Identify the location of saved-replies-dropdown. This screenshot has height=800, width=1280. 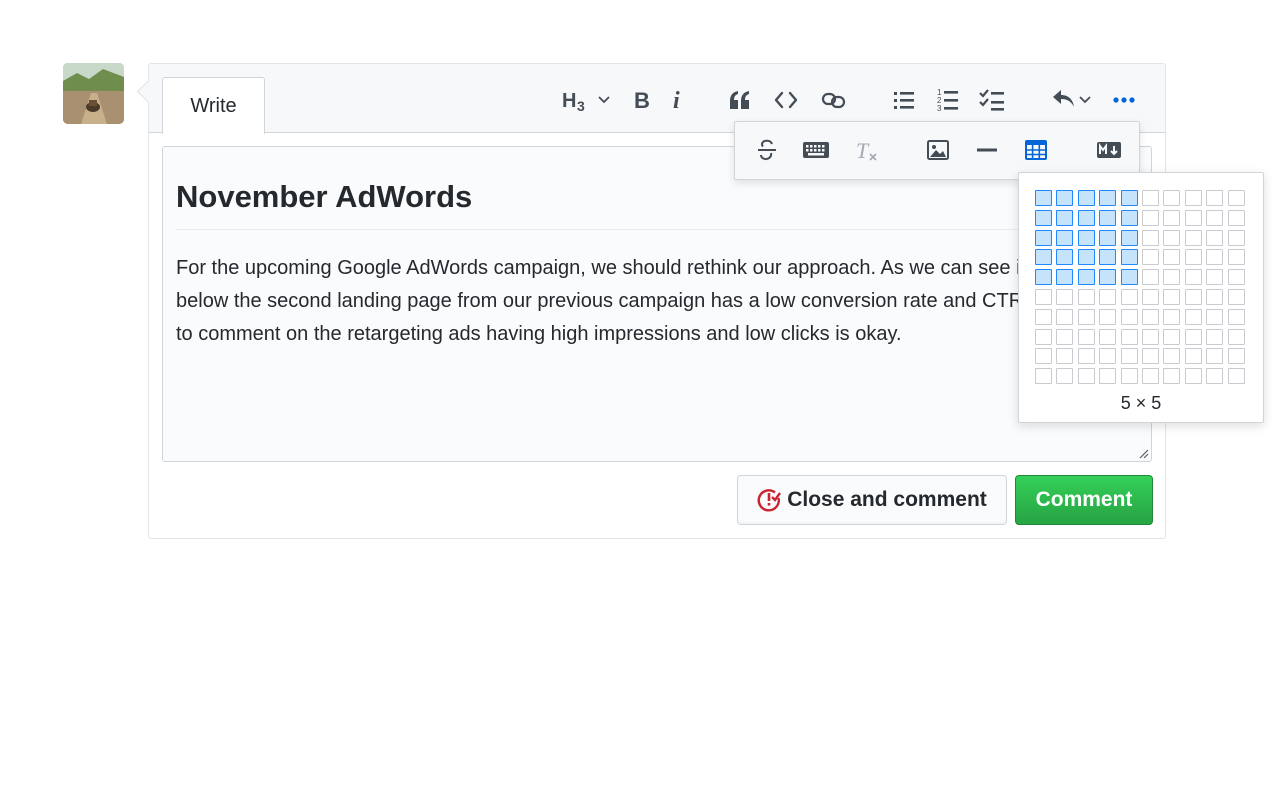
(1085, 100).